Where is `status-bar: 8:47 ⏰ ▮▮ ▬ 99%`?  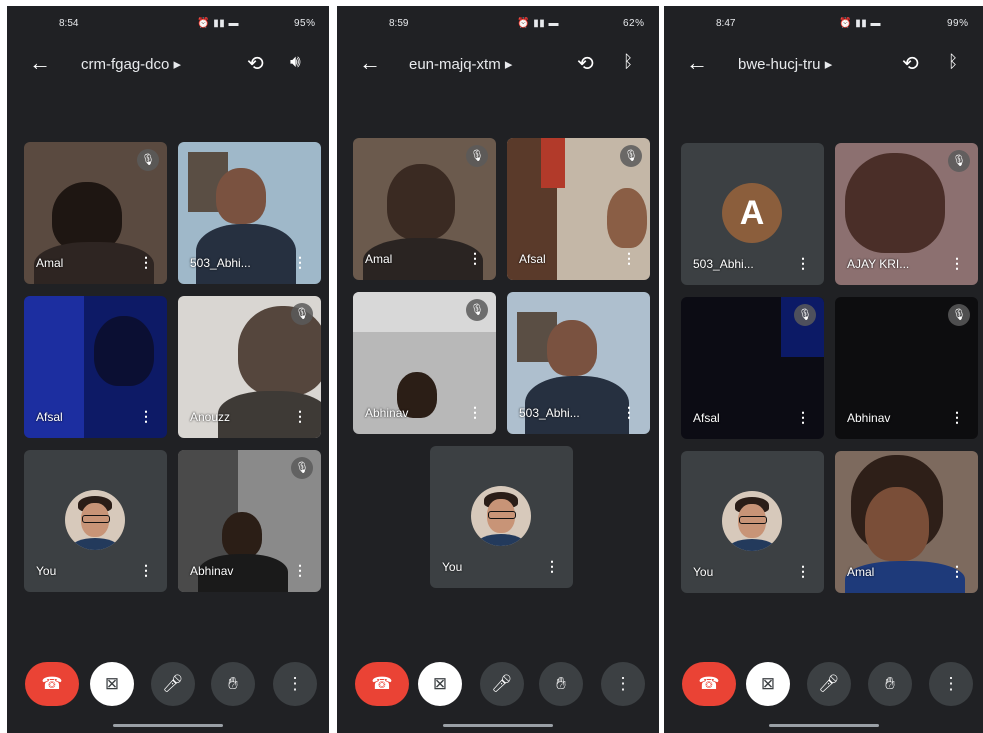
status-bar: 8:47 ⏰ ▮▮ ▬ 99% is located at coordinates (823, 26).